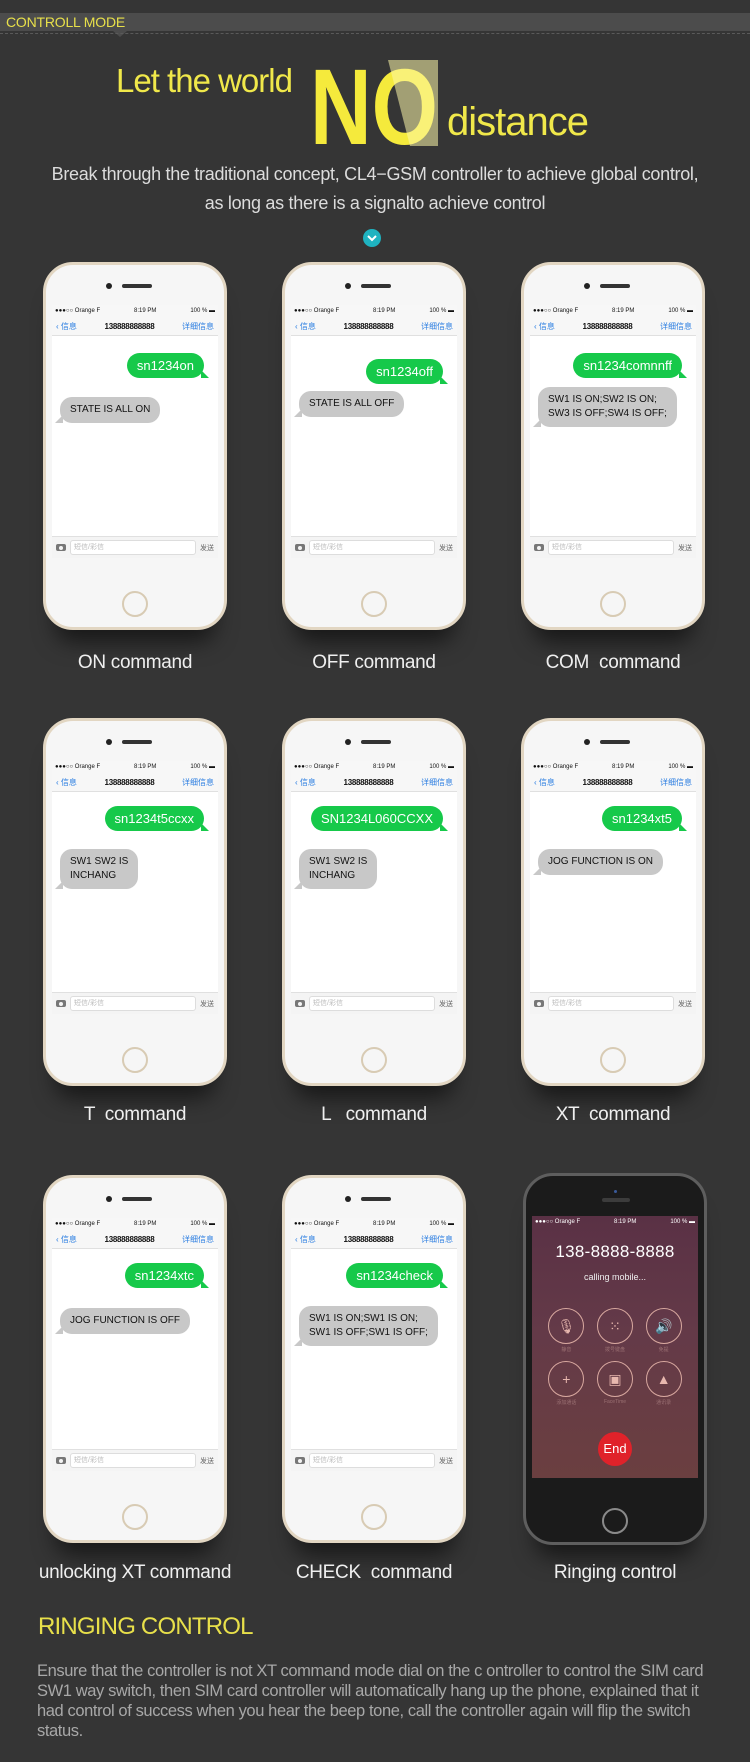 The image size is (750, 1762). What do you see at coordinates (613, 326) in the screenshot?
I see `conversation-nav: ‹ 信息 138888888888 详细信息` at bounding box center [613, 326].